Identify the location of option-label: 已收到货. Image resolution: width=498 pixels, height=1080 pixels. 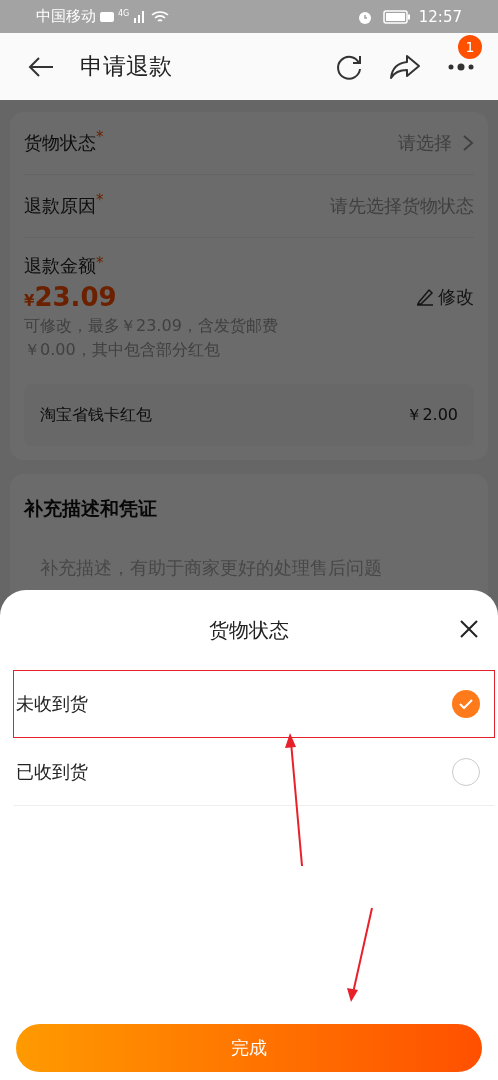
(52, 772).